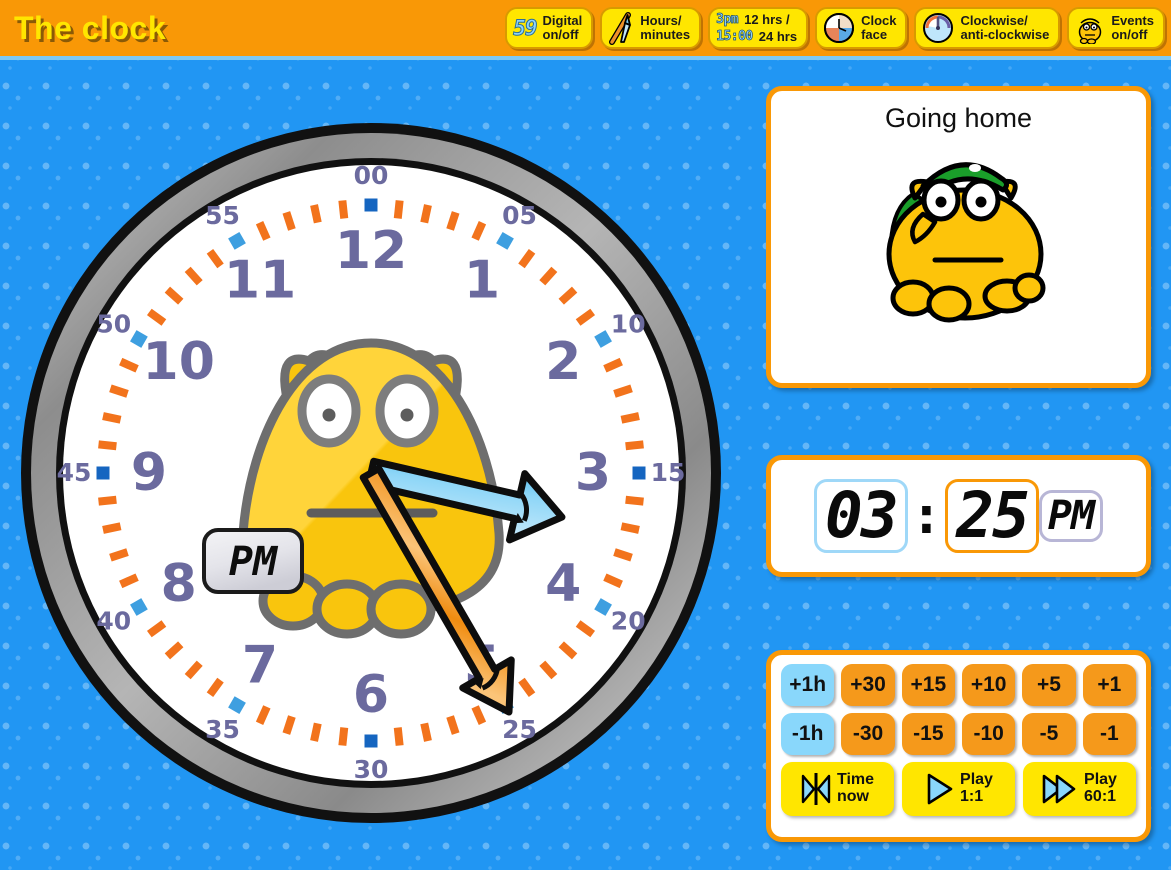 Image resolution: width=1171 pixels, height=870 pixels. Describe the element at coordinates (179, 362) in the screenshot. I see `clock-hour-number: 10` at that location.